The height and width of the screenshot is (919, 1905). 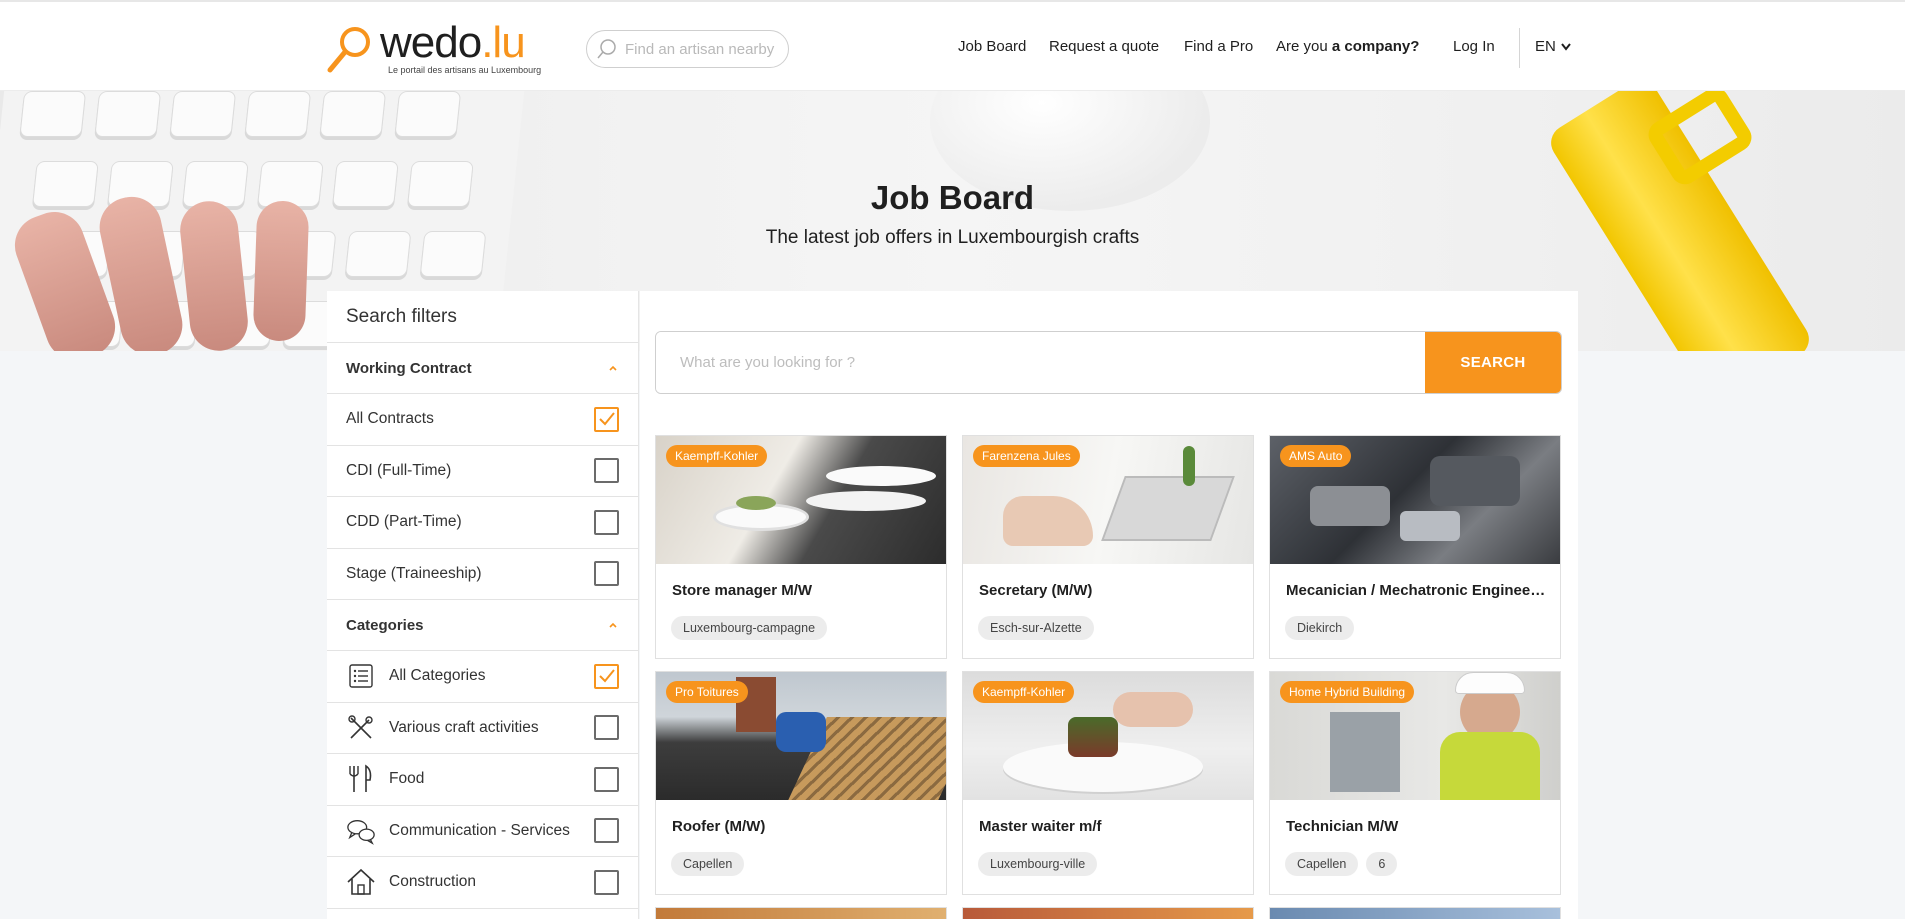 What do you see at coordinates (1040, 826) in the screenshot?
I see `job-title: Master waiter m/f` at bounding box center [1040, 826].